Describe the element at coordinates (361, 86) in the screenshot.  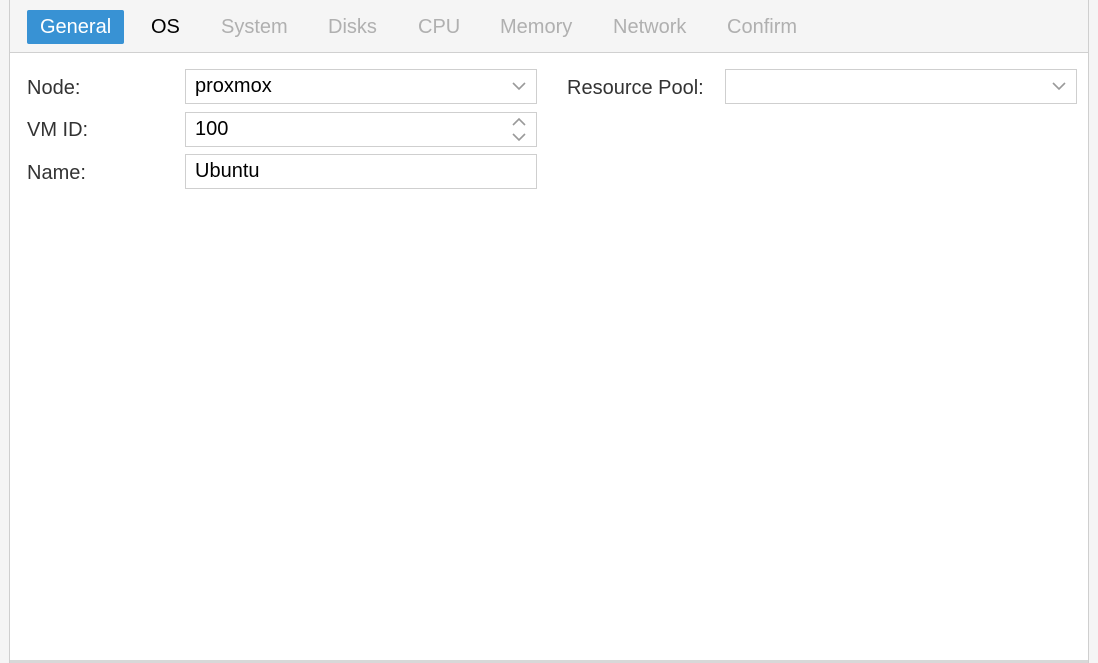
I see `node-combobox: proxmox` at that location.